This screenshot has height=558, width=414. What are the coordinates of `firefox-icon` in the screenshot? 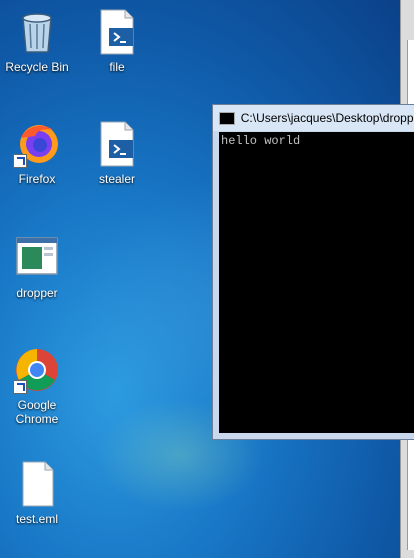 It's located at (37, 144).